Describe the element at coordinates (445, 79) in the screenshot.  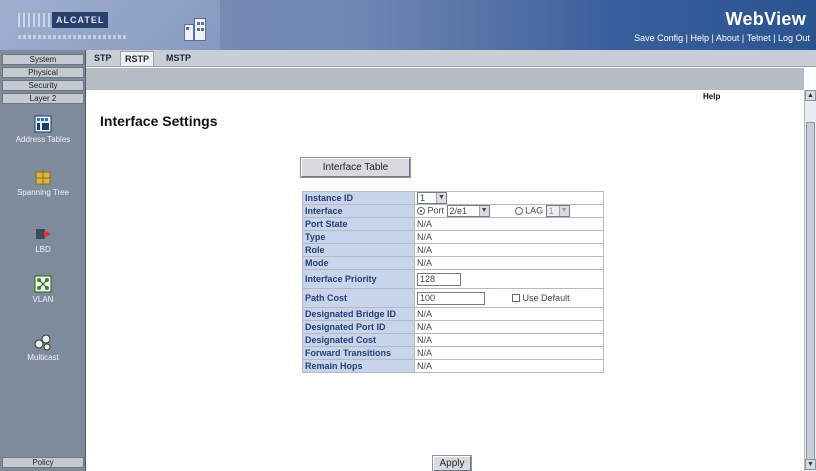
I see `sub-toolbar` at that location.